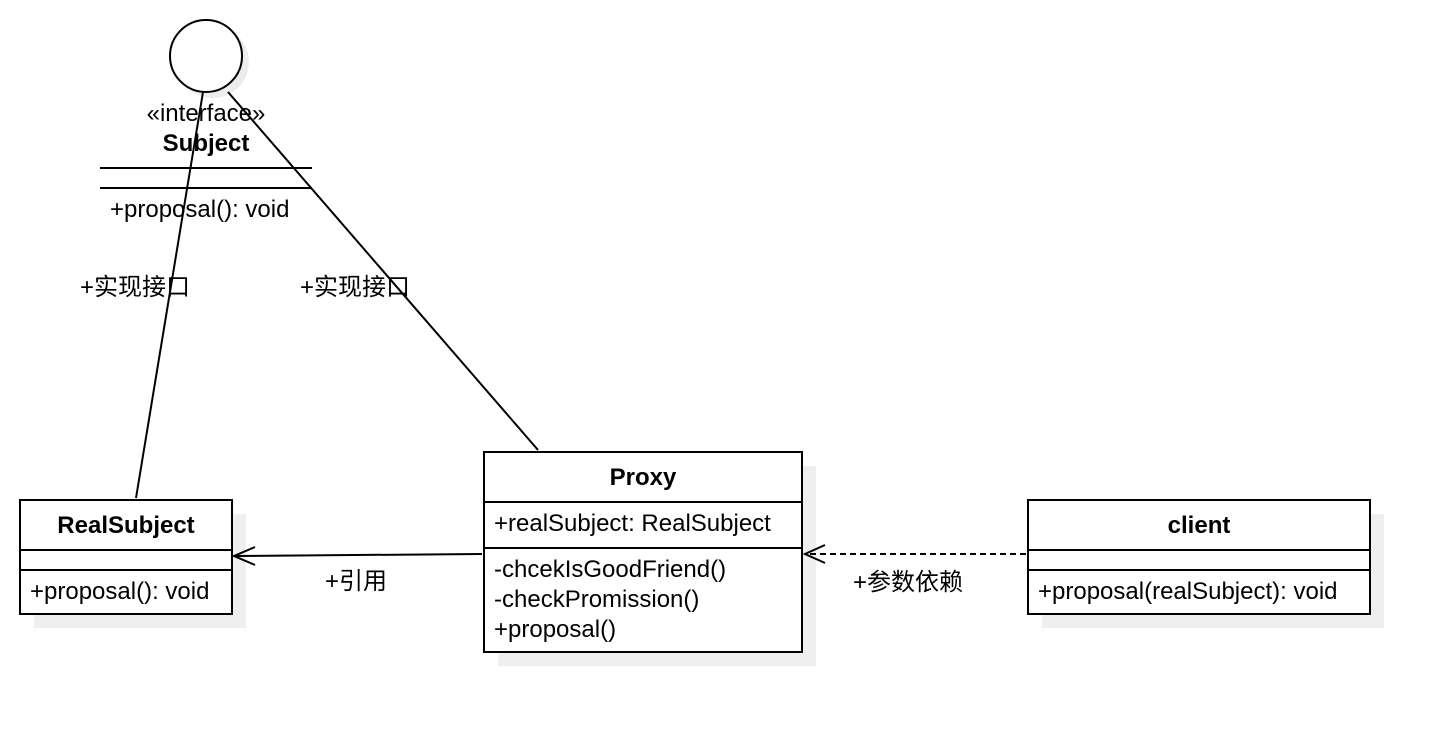 This screenshot has height=732, width=1450. Describe the element at coordinates (125, 525) in the screenshot. I see `class-name: RealSubject` at that location.